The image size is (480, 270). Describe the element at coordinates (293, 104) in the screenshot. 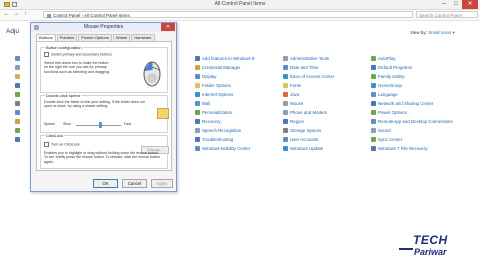

I see `item-mouse: Mouse` at that location.